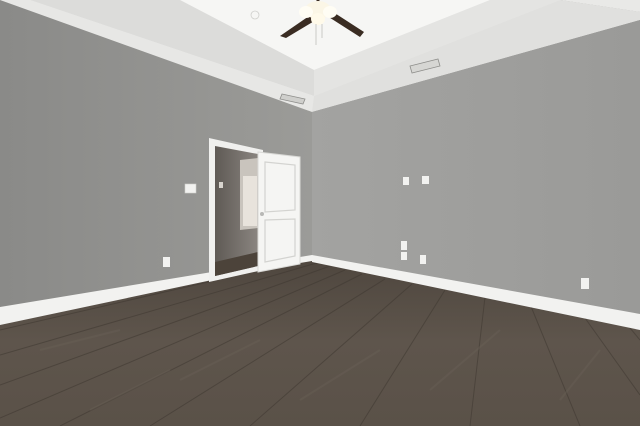 The height and width of the screenshot is (426, 640). Describe the element at coordinates (262, 214) in the screenshot. I see `door-knob` at that location.